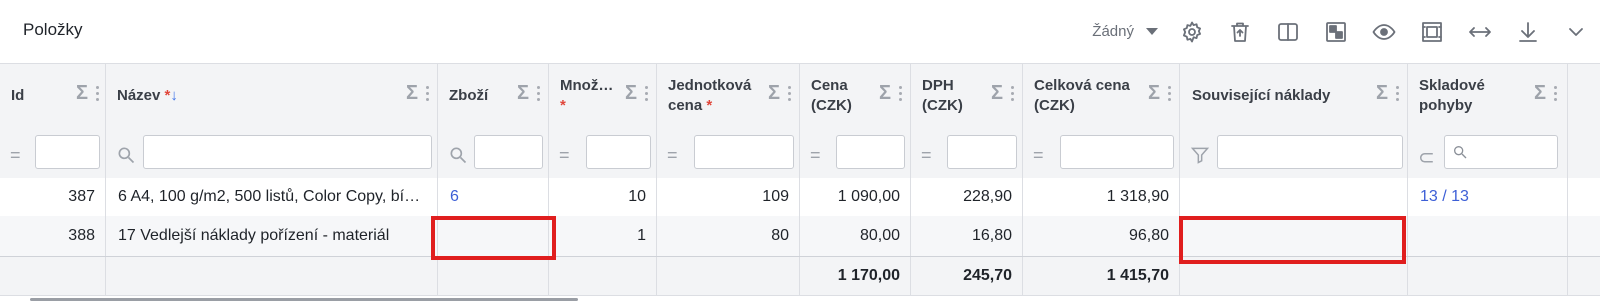 The height and width of the screenshot is (307, 1600). What do you see at coordinates (1192, 32) in the screenshot?
I see `settings-button` at bounding box center [1192, 32].